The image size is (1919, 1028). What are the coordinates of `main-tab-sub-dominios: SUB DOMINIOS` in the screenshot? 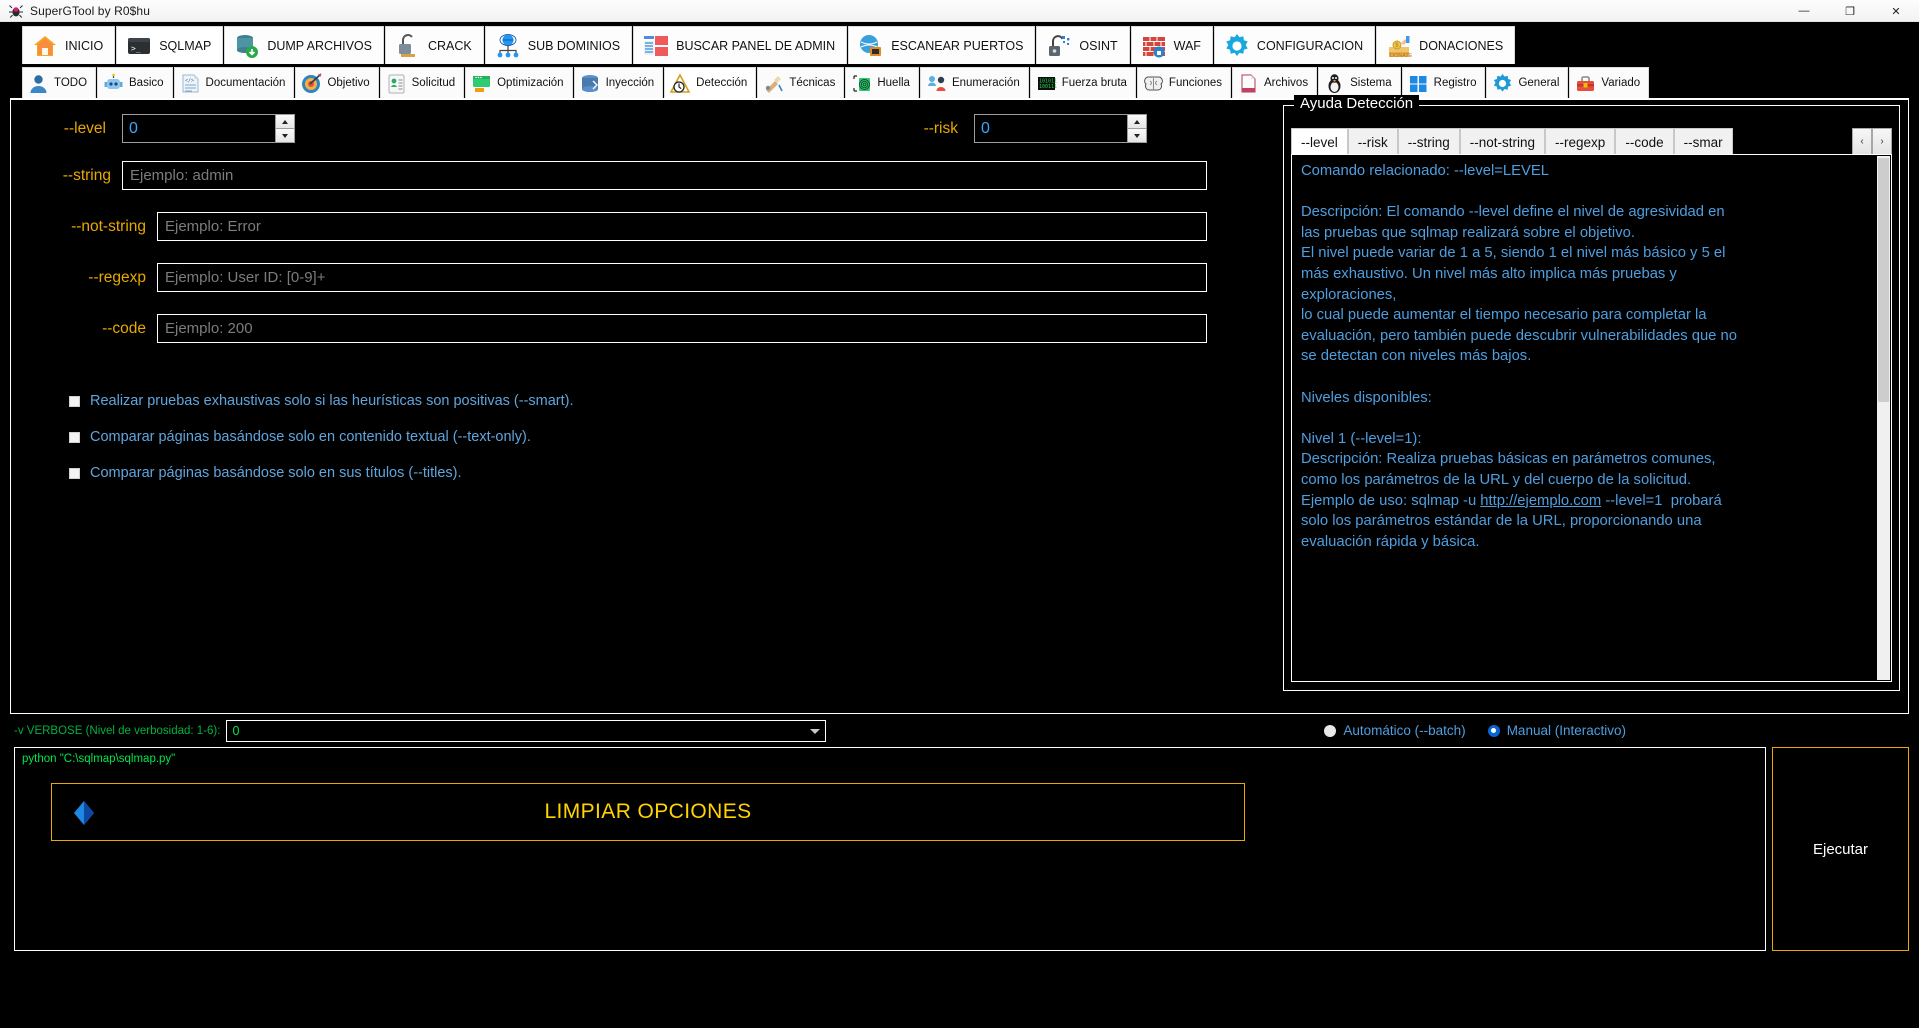 It's located at (558, 45).